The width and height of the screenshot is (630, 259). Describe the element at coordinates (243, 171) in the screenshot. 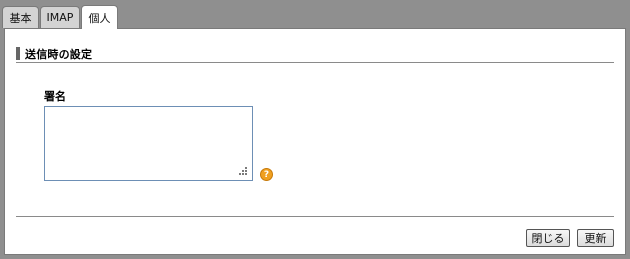

I see `resize-grip-icon` at that location.